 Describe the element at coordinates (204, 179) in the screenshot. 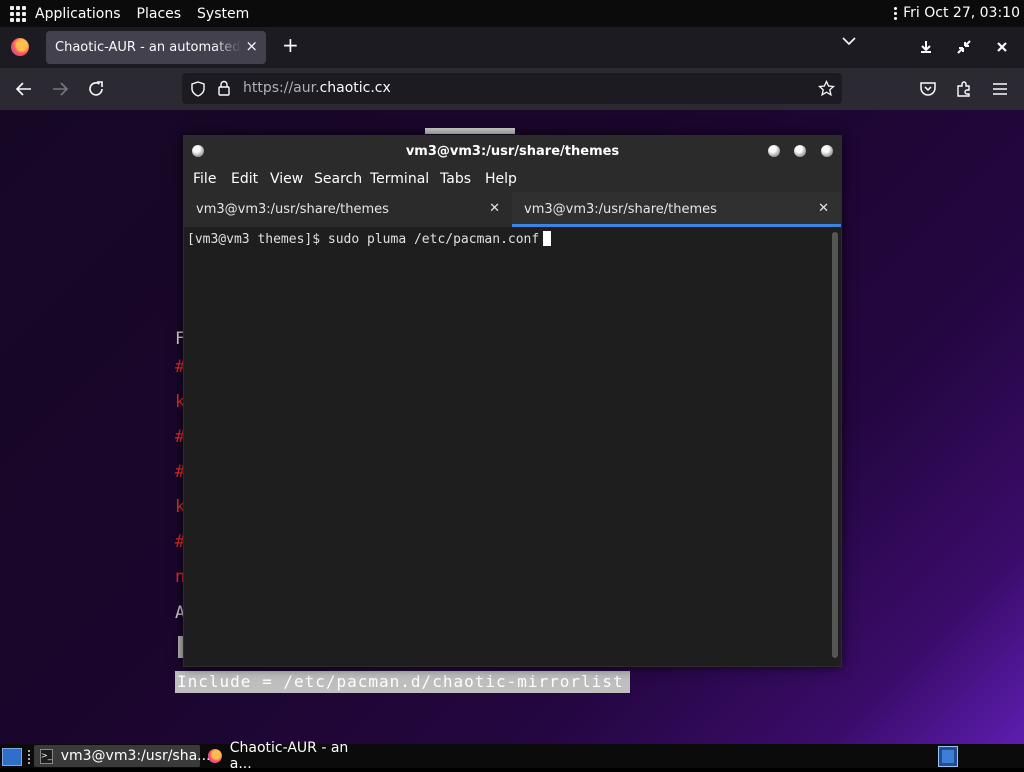

I see `menu-file: File` at that location.